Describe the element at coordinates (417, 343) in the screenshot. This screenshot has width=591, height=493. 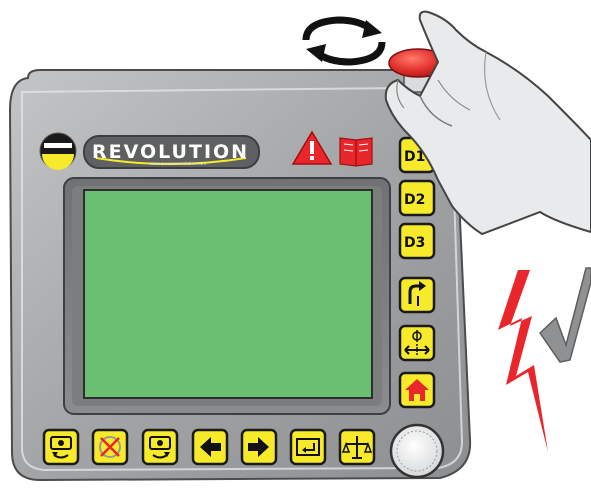
I see `side-button-phi-spread` at that location.